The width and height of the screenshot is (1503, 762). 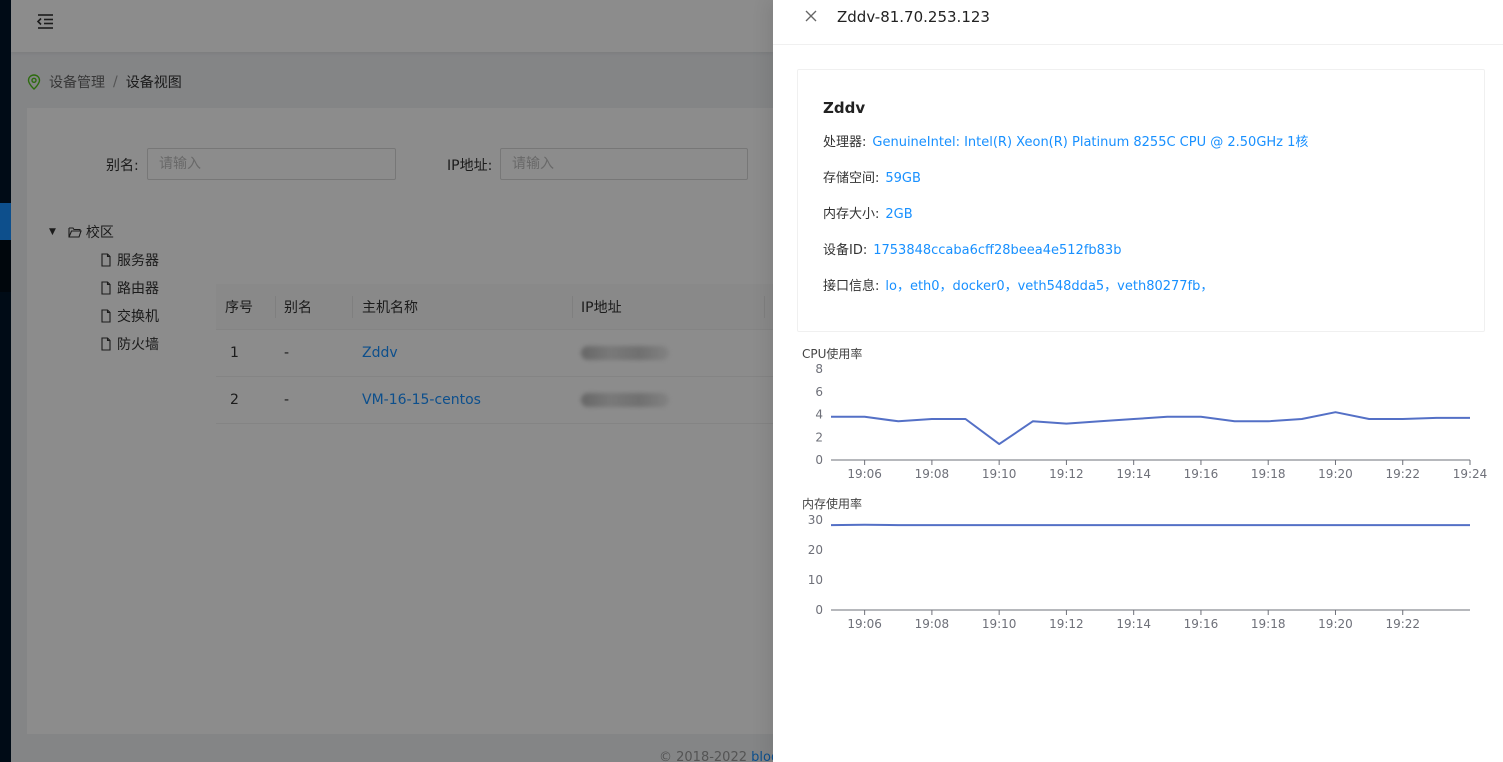 I want to click on info-row-storage: 存储空间: 59GB, so click(x=872, y=176).